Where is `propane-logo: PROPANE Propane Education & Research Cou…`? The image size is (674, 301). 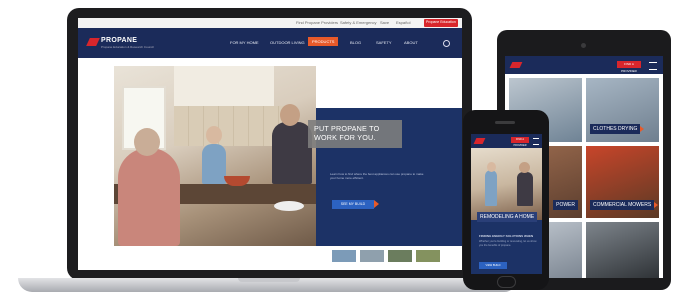
propane-logo: PROPANE Propane Education & Research Cou… is located at coordinates (120, 43).